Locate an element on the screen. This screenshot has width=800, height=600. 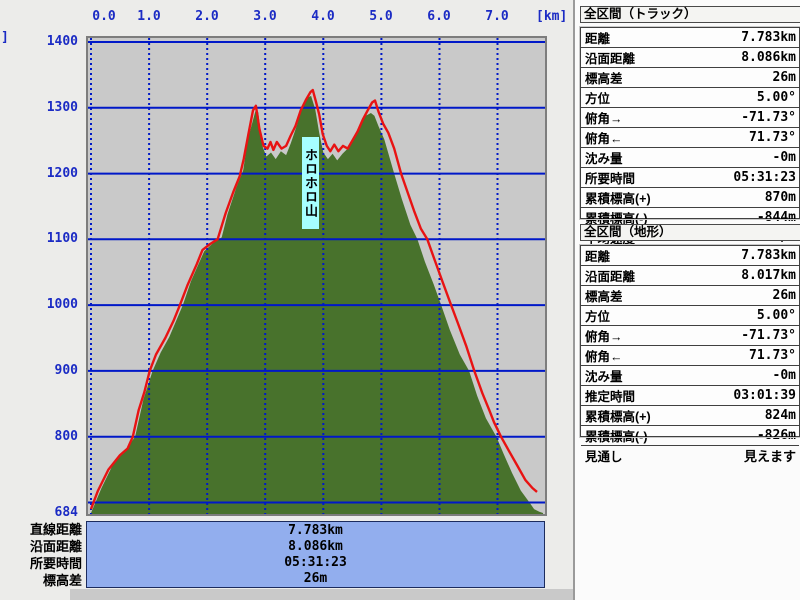
stat-label: 推定時間 is located at coordinates (610, 397).